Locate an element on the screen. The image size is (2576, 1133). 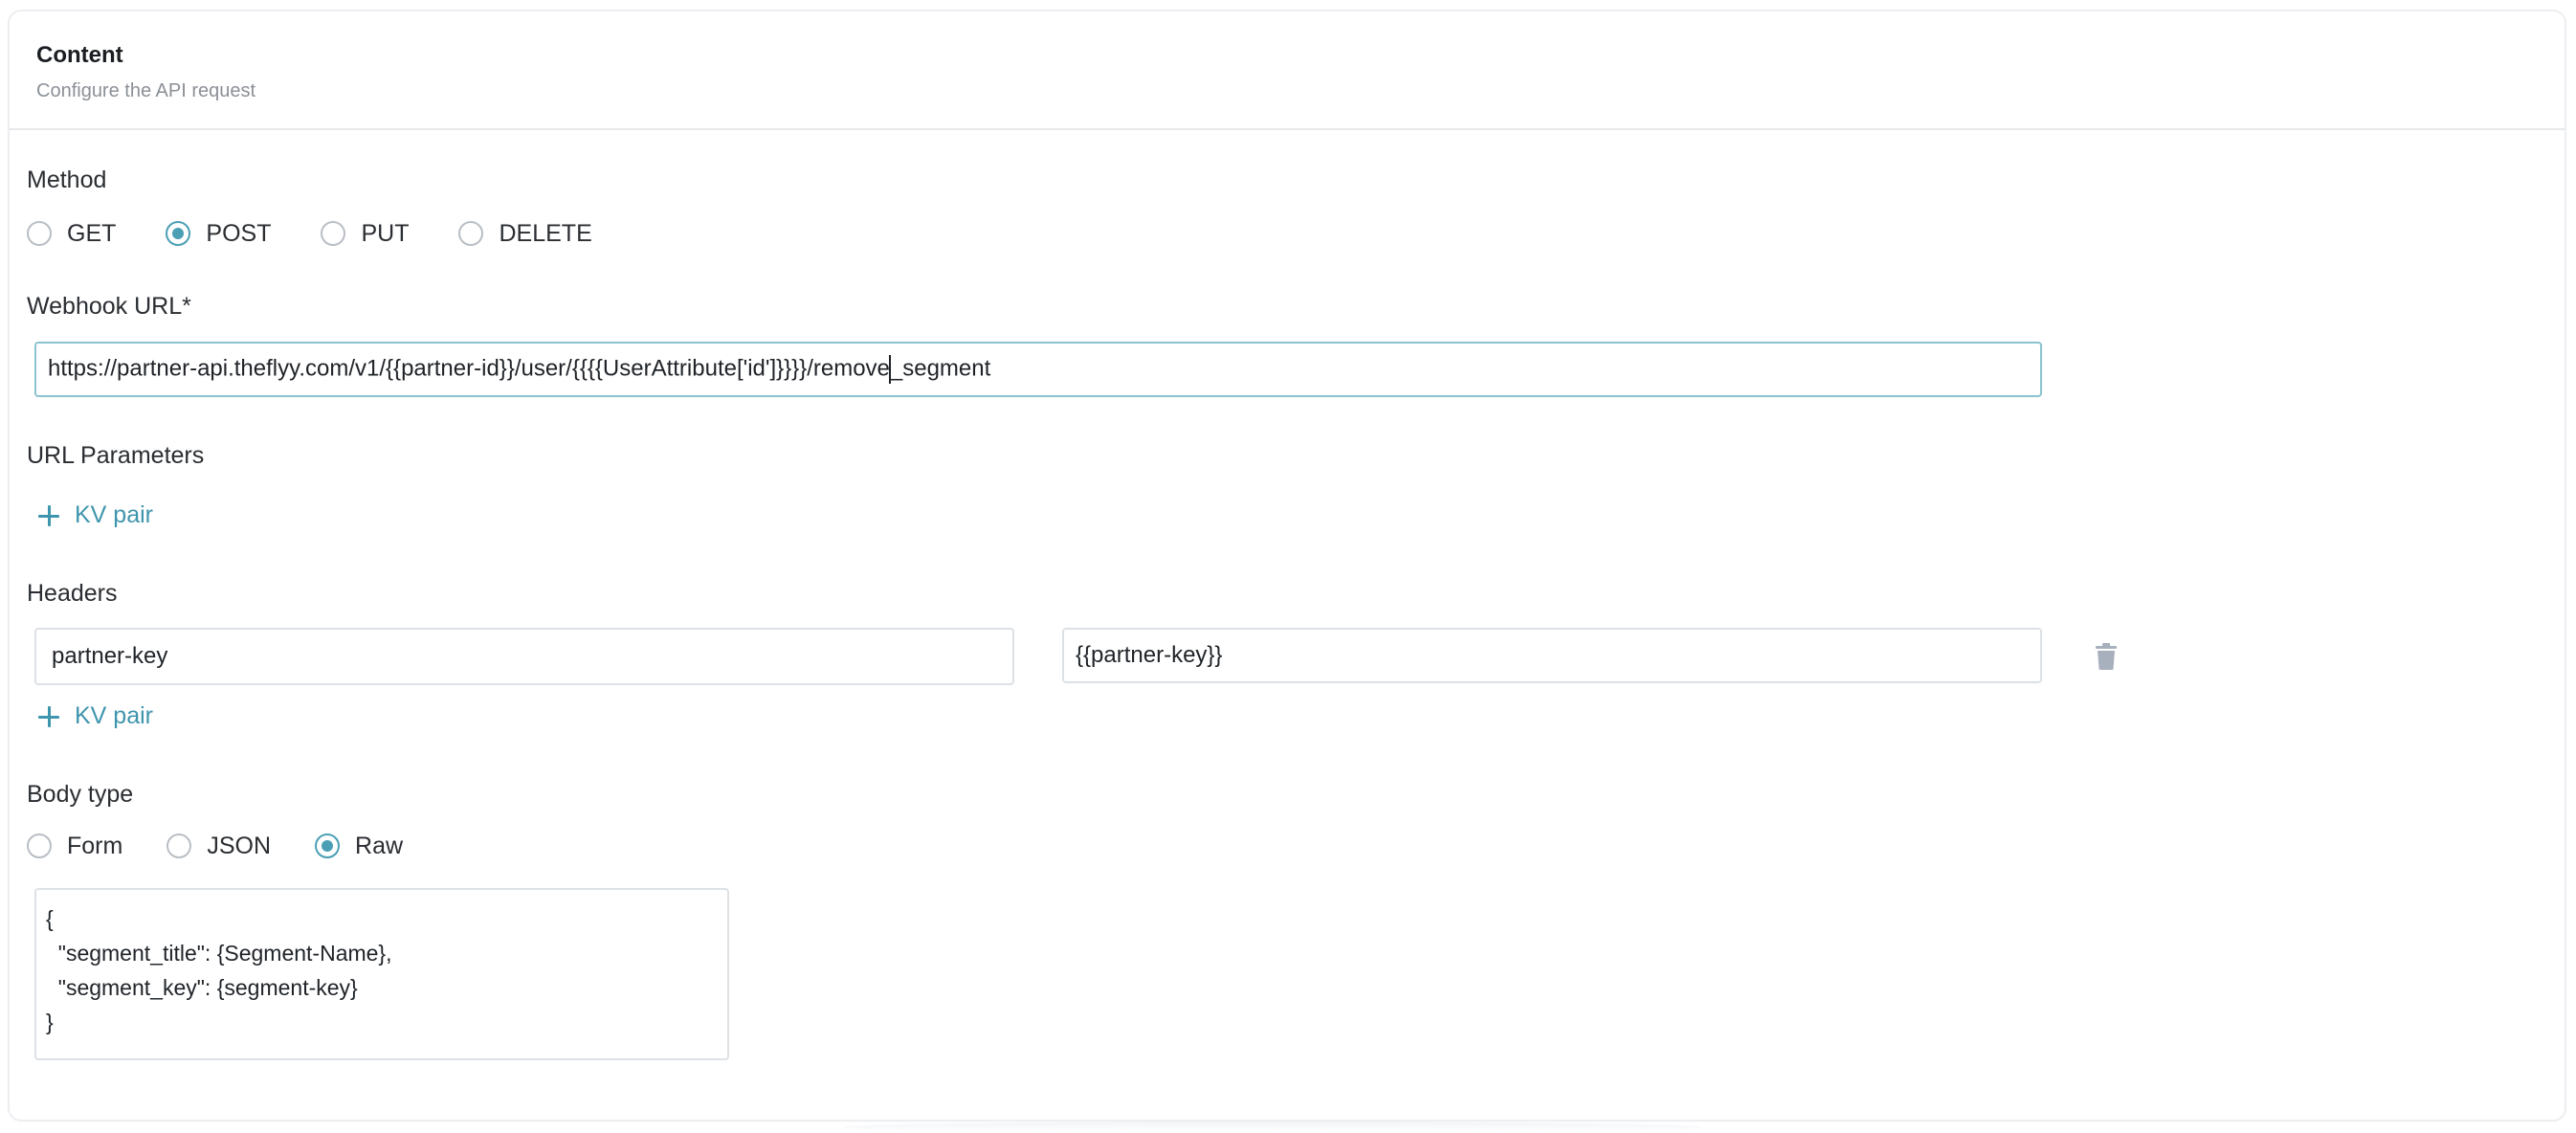
body-type-option-label: Raw is located at coordinates (379, 845).